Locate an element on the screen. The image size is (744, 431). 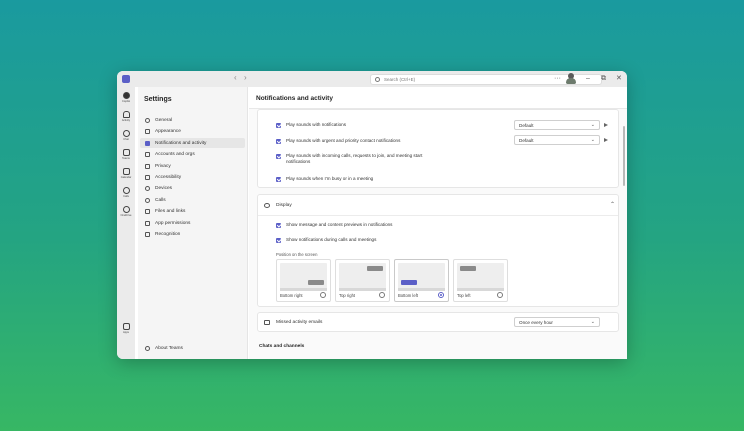
position-radio-selected is located at coordinates (441, 295).